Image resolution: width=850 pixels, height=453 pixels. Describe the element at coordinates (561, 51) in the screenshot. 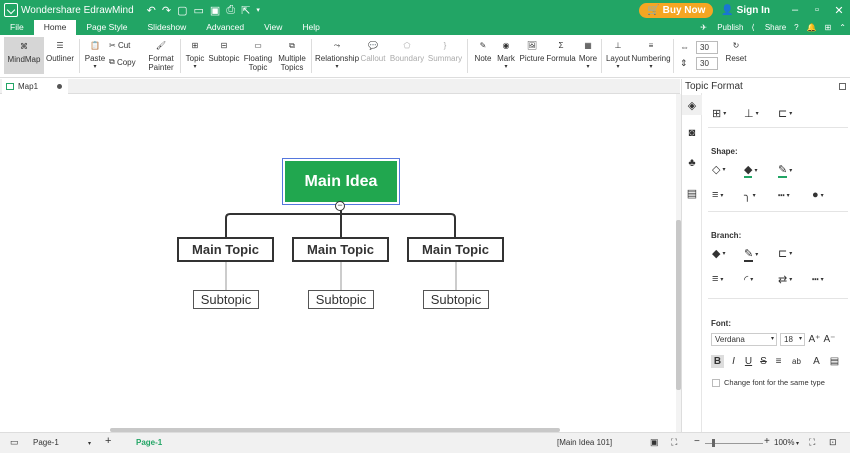

I see `formula-button: Σ Formula` at that location.